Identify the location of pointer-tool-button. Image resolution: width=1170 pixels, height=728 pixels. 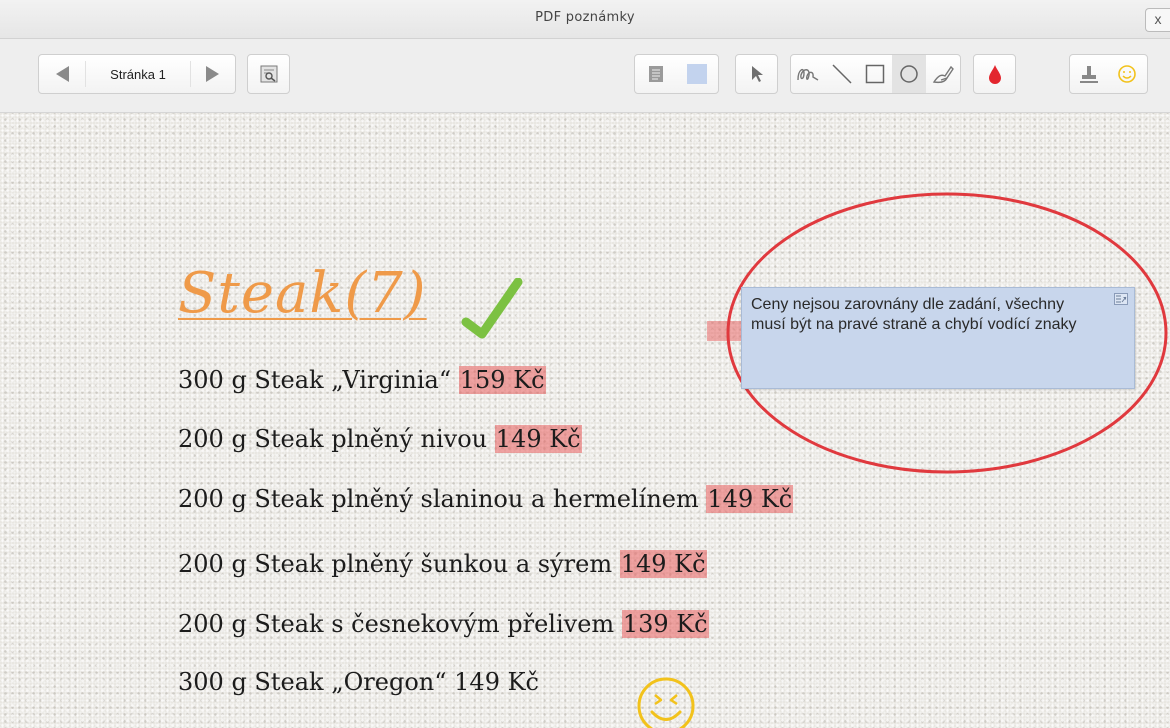
(756, 74).